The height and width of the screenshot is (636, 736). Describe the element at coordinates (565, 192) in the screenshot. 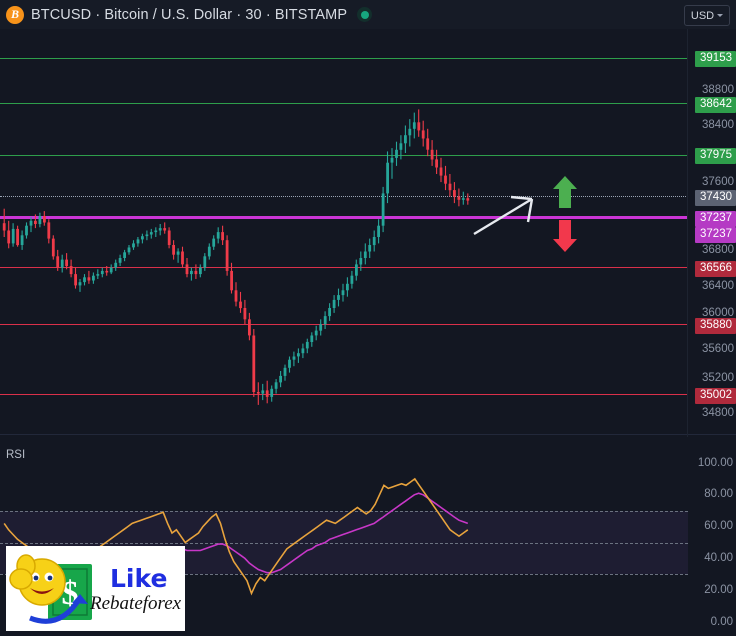

I see `green-up-arrow-icon` at that location.